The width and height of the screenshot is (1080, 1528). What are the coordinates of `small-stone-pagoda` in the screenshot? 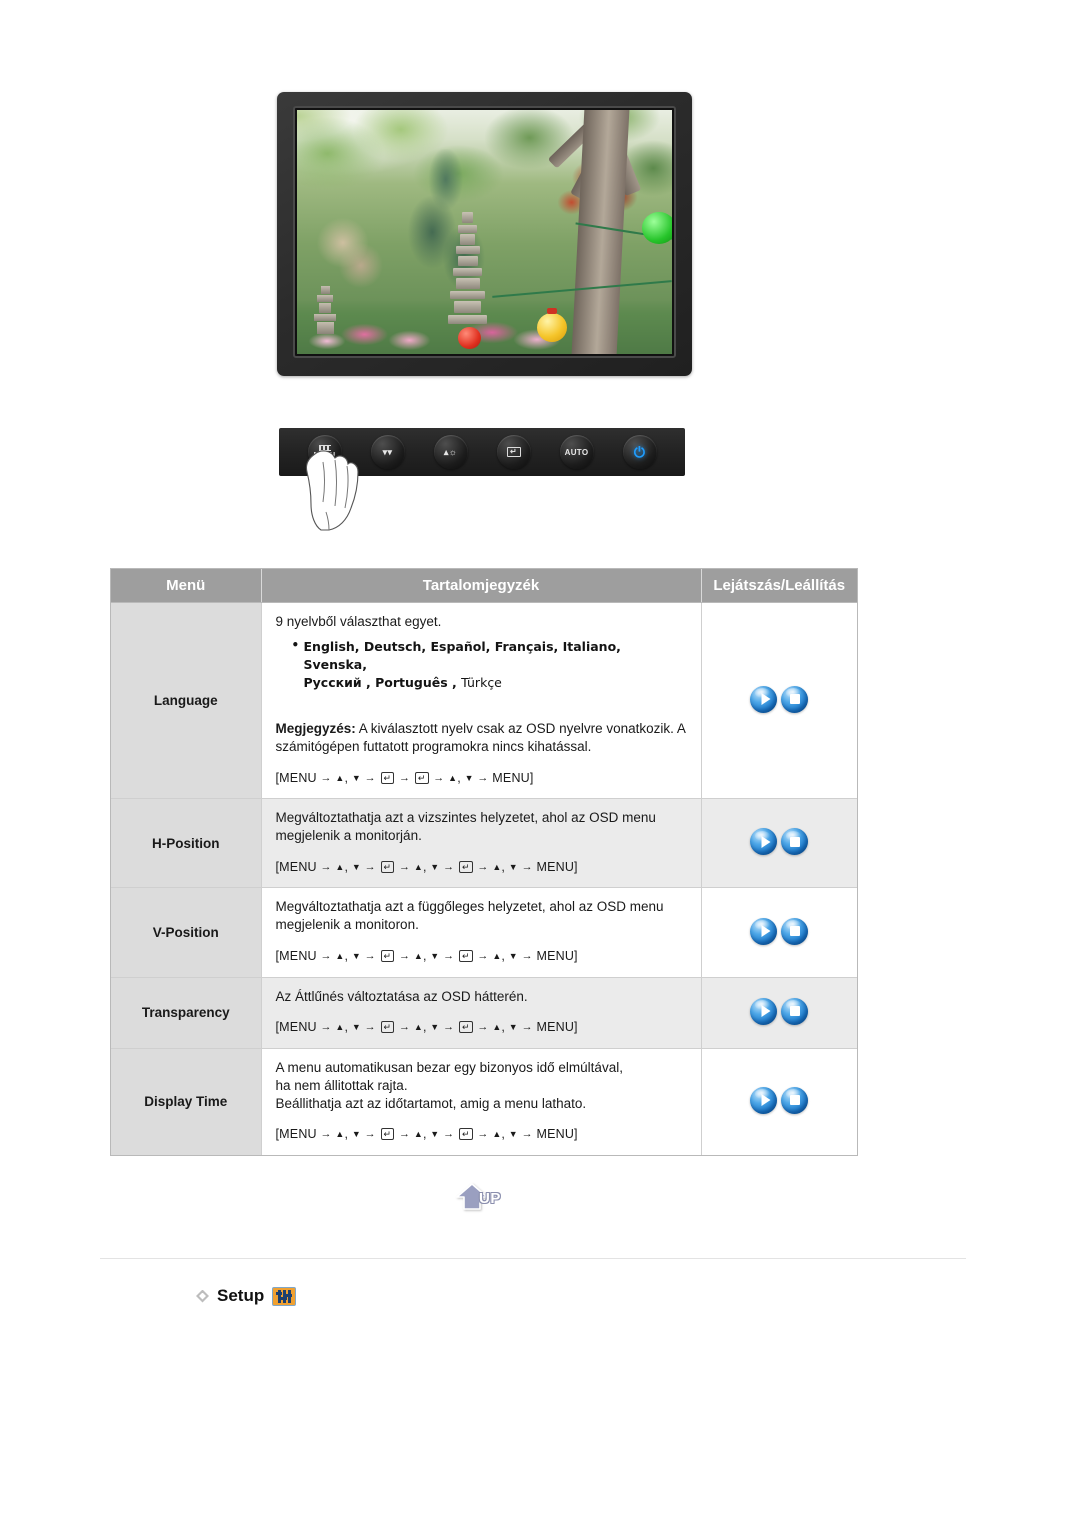 It's located at (325, 312).